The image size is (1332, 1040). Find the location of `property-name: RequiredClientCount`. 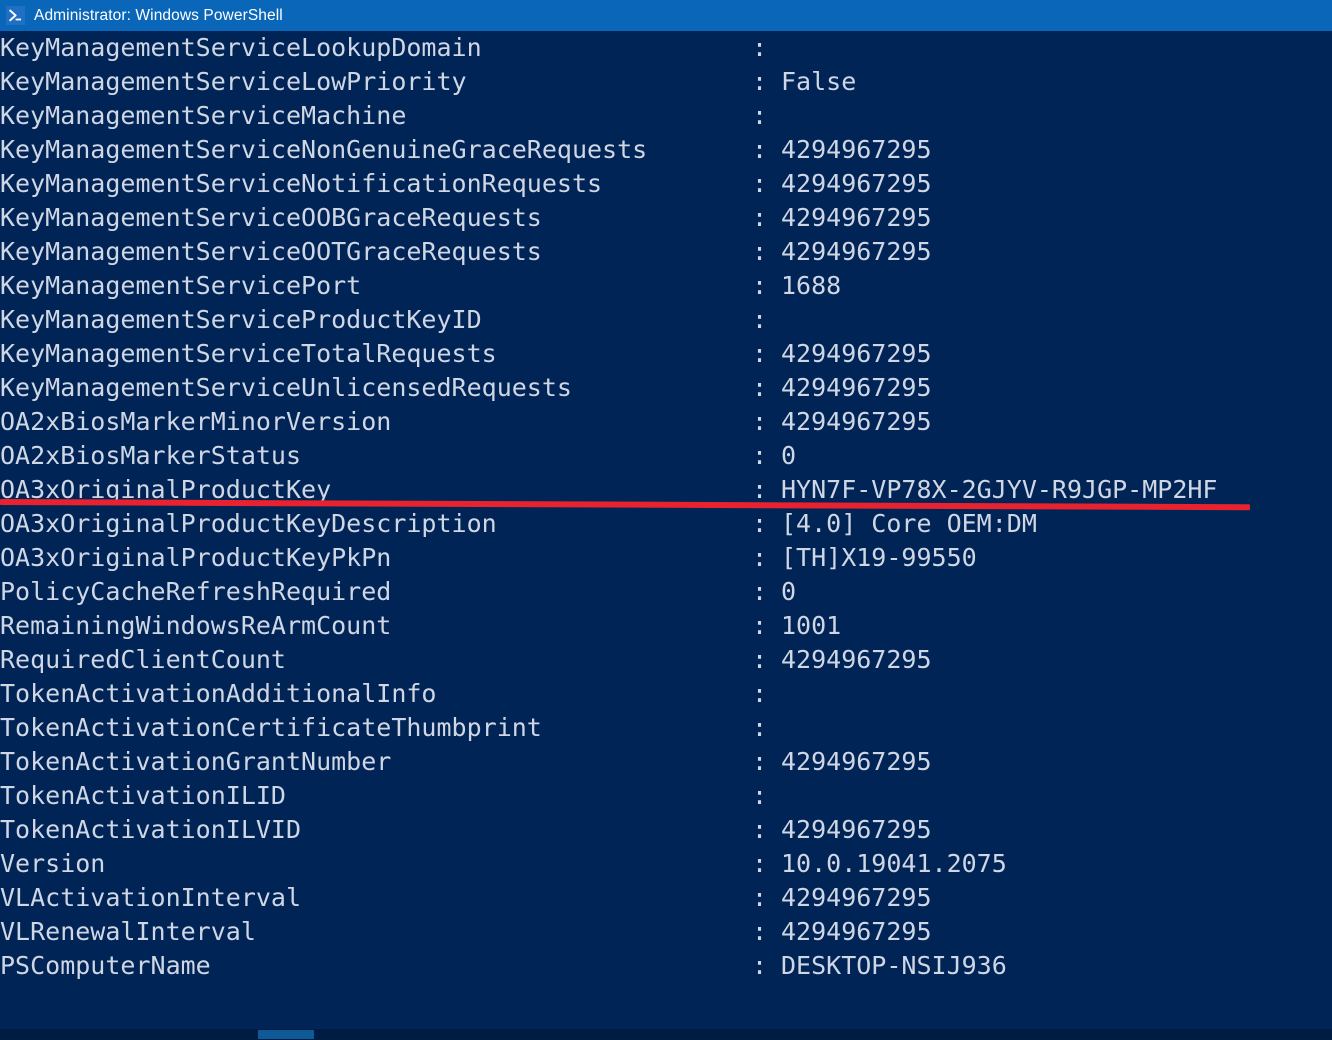

property-name: RequiredClientCount is located at coordinates (143, 659).